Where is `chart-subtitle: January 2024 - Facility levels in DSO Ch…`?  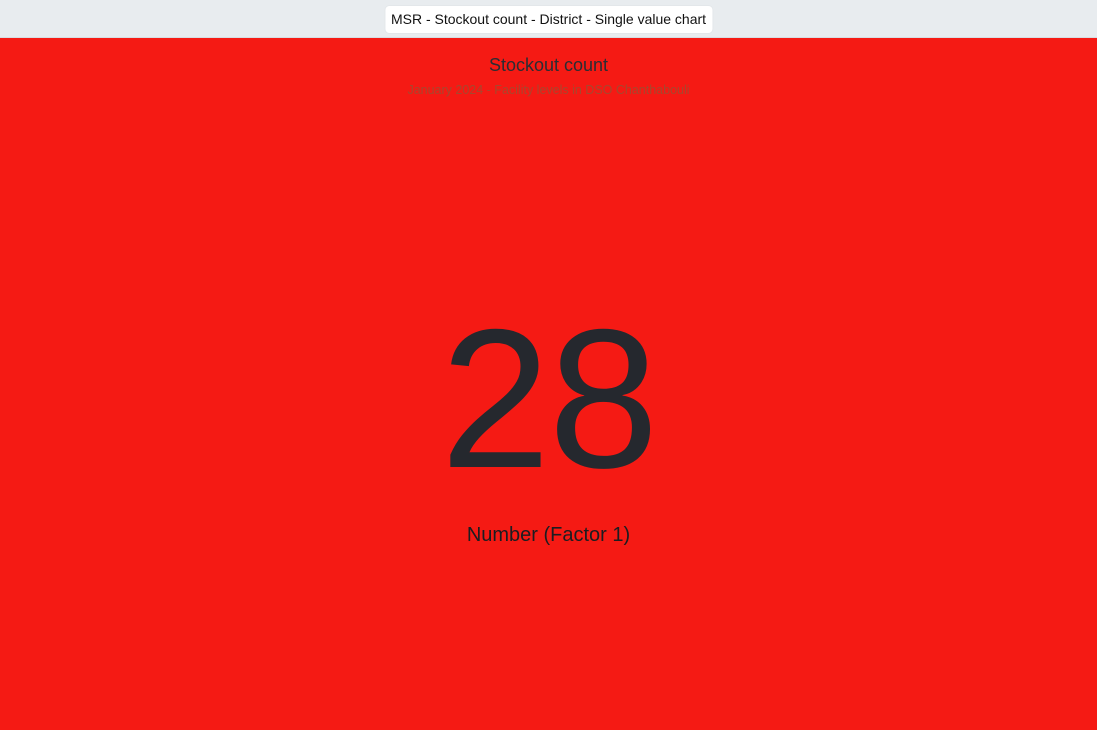 chart-subtitle: January 2024 - Facility levels in DSO Ch… is located at coordinates (548, 90).